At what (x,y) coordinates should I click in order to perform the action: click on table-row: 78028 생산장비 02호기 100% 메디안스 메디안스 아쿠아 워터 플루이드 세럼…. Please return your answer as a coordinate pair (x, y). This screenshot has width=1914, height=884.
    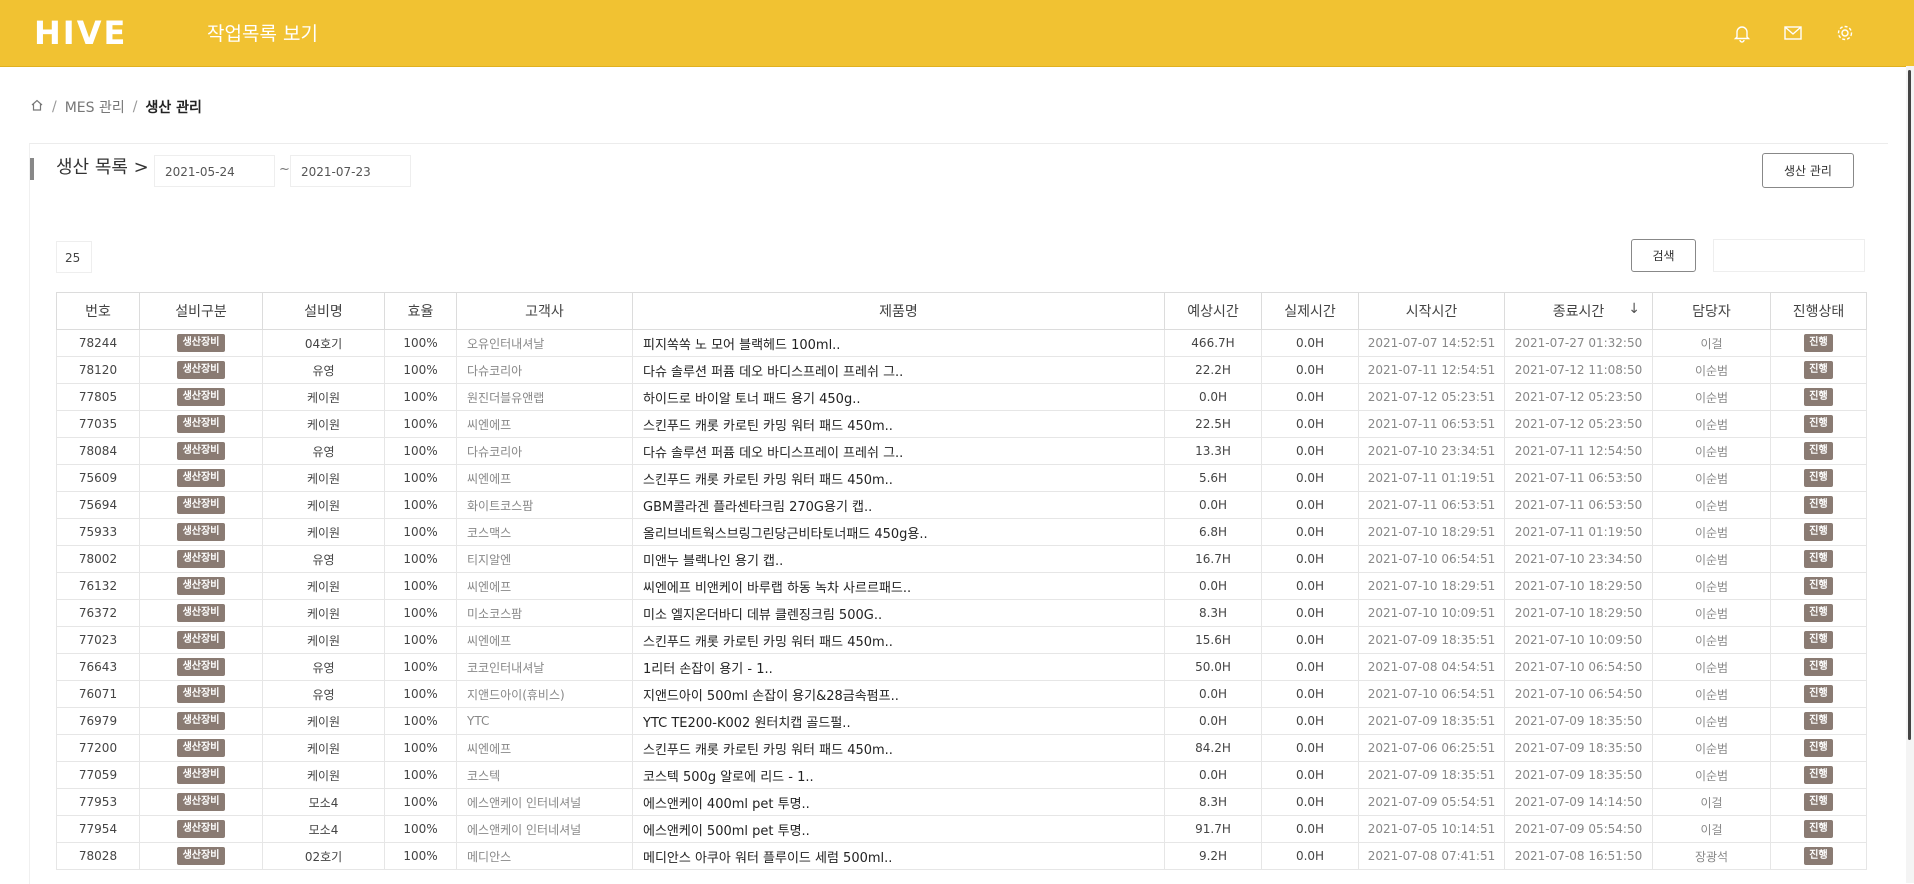
    Looking at the image, I should click on (961, 856).